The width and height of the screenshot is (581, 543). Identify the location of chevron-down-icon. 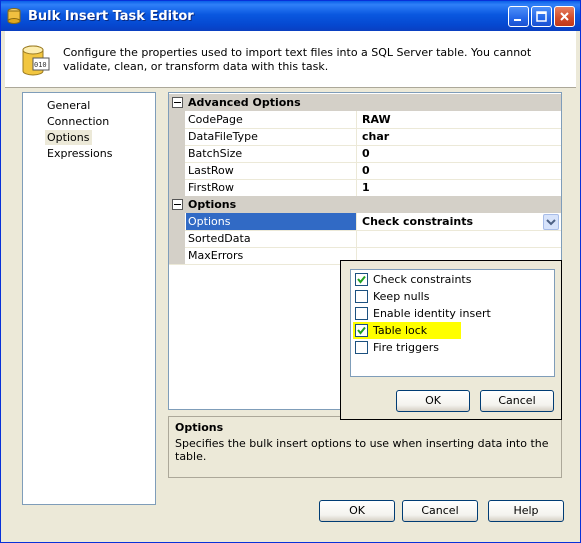
(551, 222).